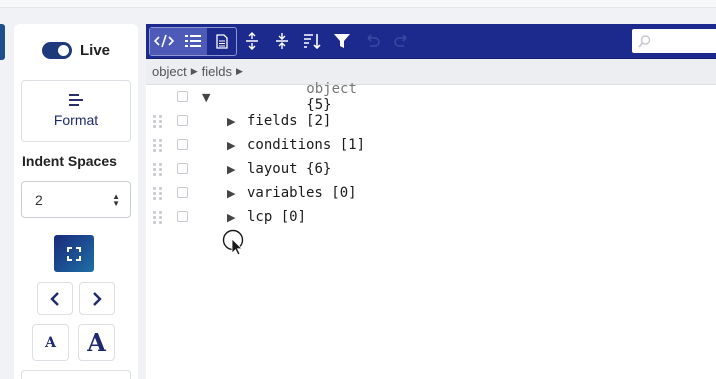 The width and height of the screenshot is (716, 379). Describe the element at coordinates (431, 97) in the screenshot. I see `tree-row-root: ▼ object {5}` at that location.